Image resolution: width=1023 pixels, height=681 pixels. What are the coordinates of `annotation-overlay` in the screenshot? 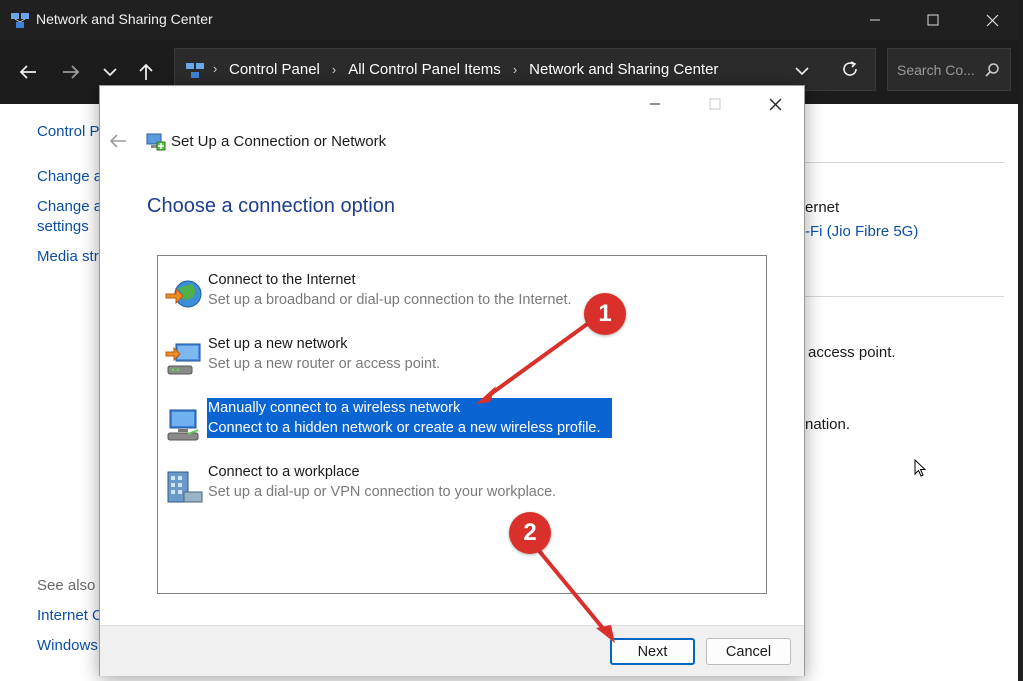 It's located at (545, 481).